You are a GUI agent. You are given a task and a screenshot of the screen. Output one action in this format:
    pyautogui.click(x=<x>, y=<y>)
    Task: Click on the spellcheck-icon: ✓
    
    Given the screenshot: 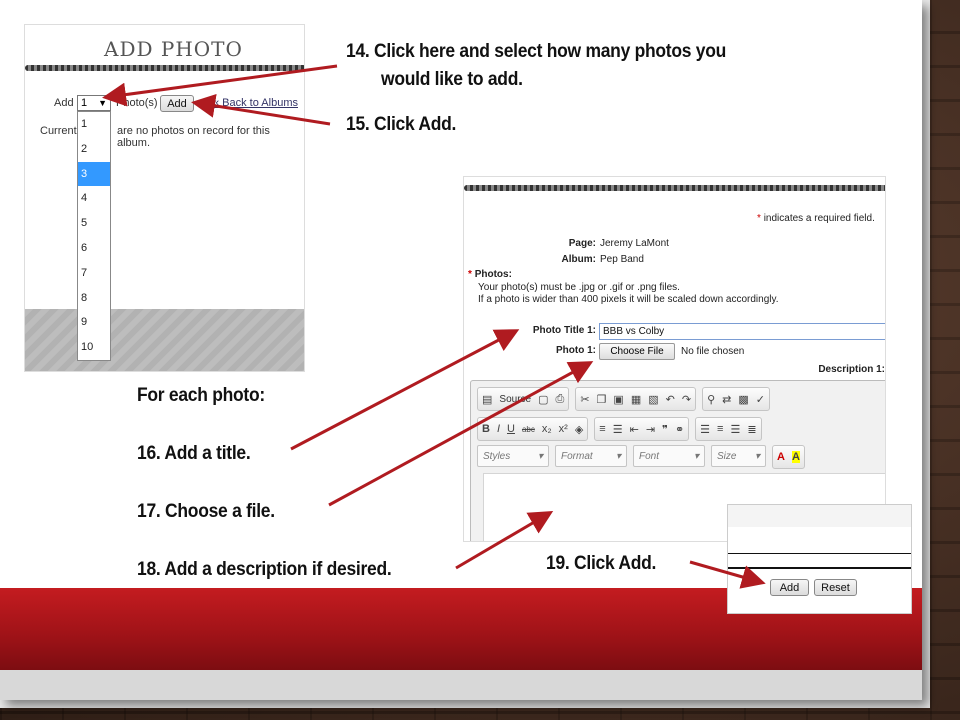 What is the action you would take?
    pyautogui.click(x=760, y=399)
    